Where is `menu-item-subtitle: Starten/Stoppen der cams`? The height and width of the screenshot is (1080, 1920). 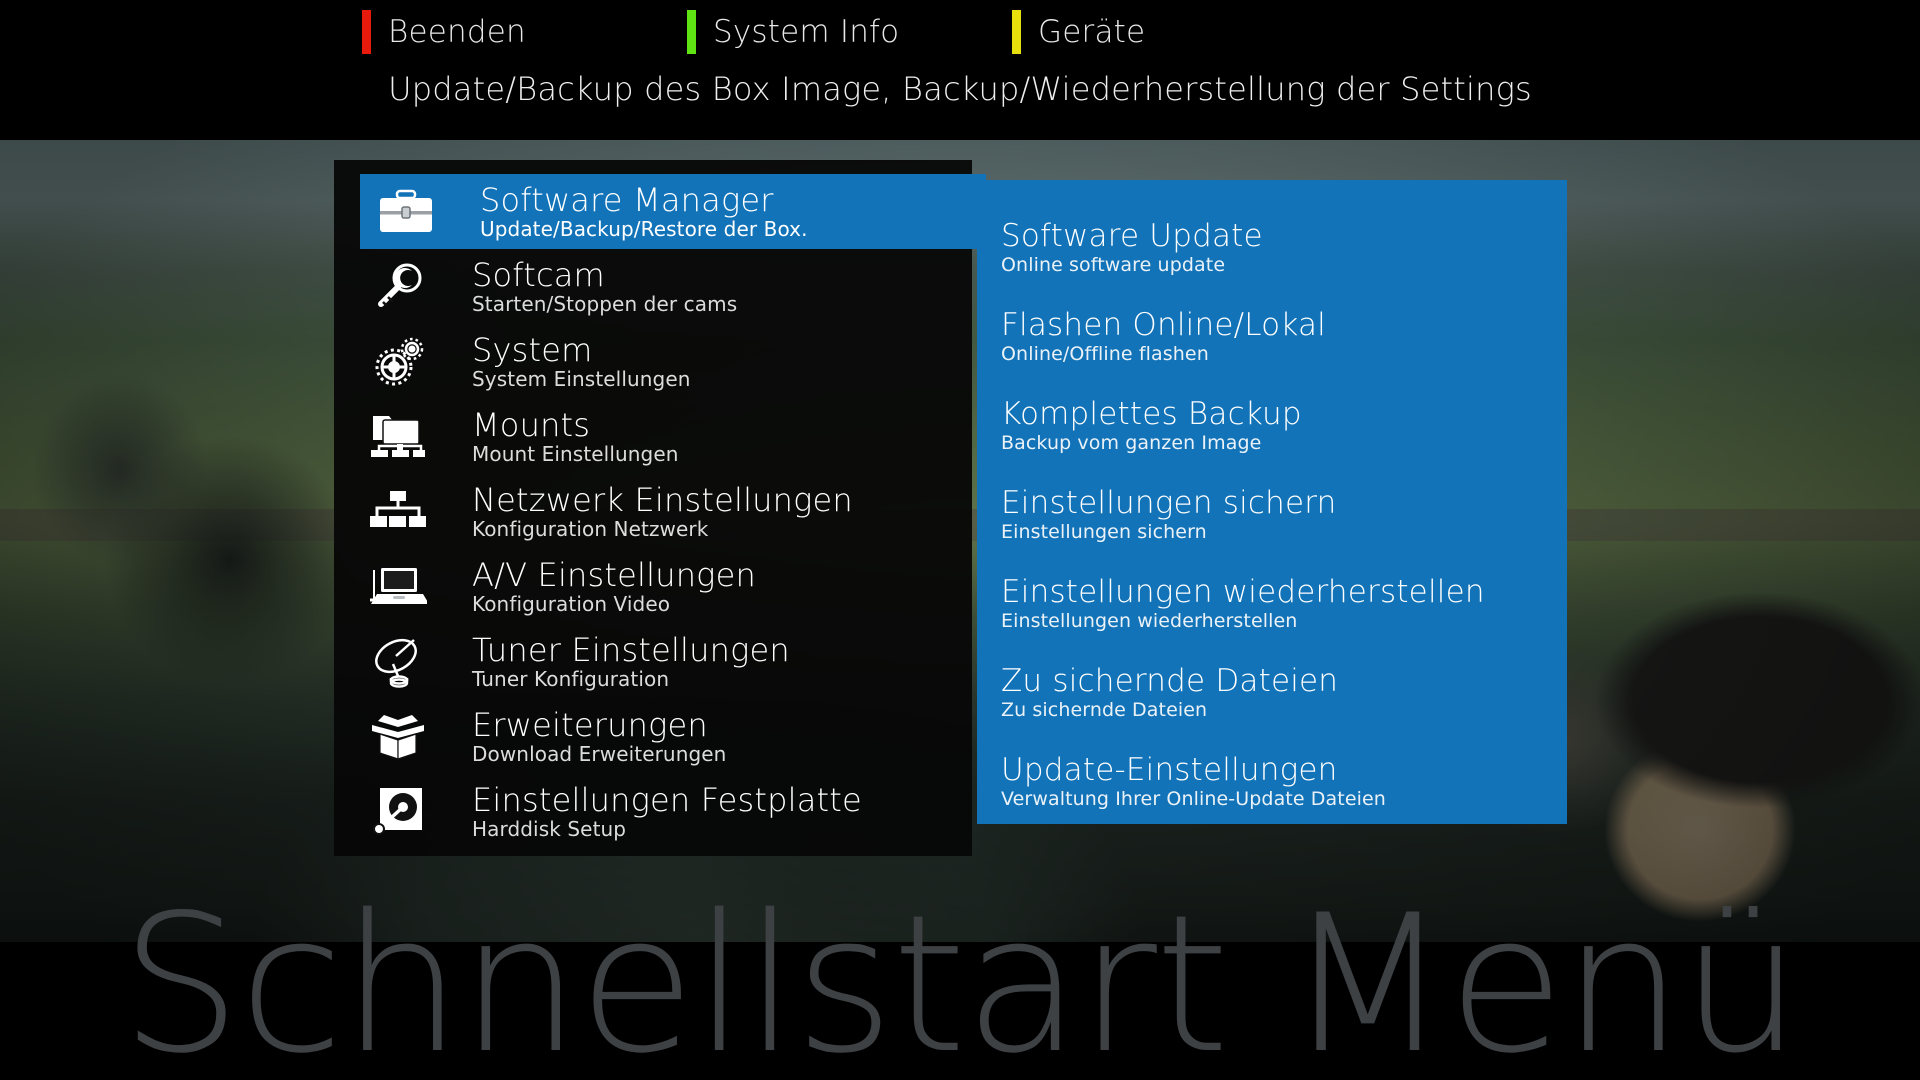 menu-item-subtitle: Starten/Stoppen der cams is located at coordinates (605, 303).